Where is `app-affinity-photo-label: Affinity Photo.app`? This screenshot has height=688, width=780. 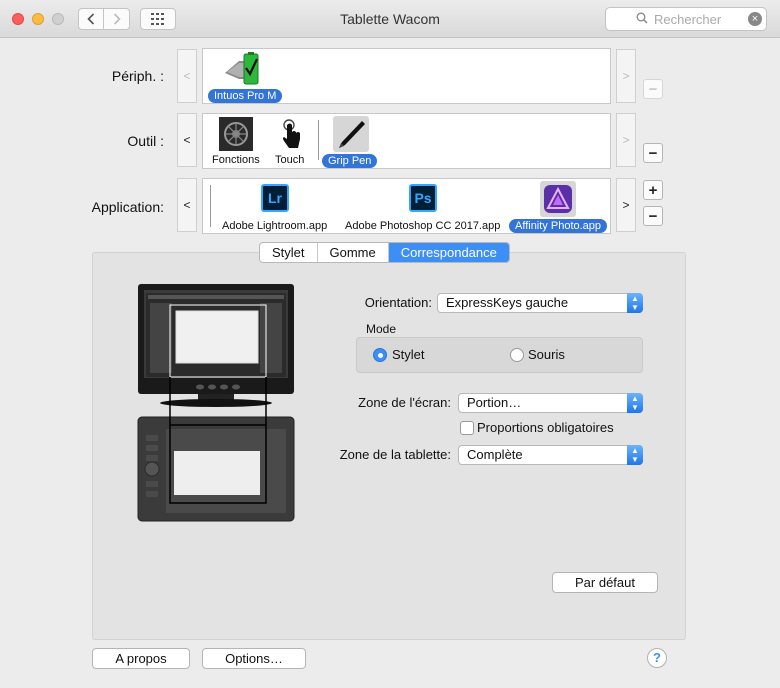
app-affinity-photo-label: Affinity Photo.app is located at coordinates (558, 226).